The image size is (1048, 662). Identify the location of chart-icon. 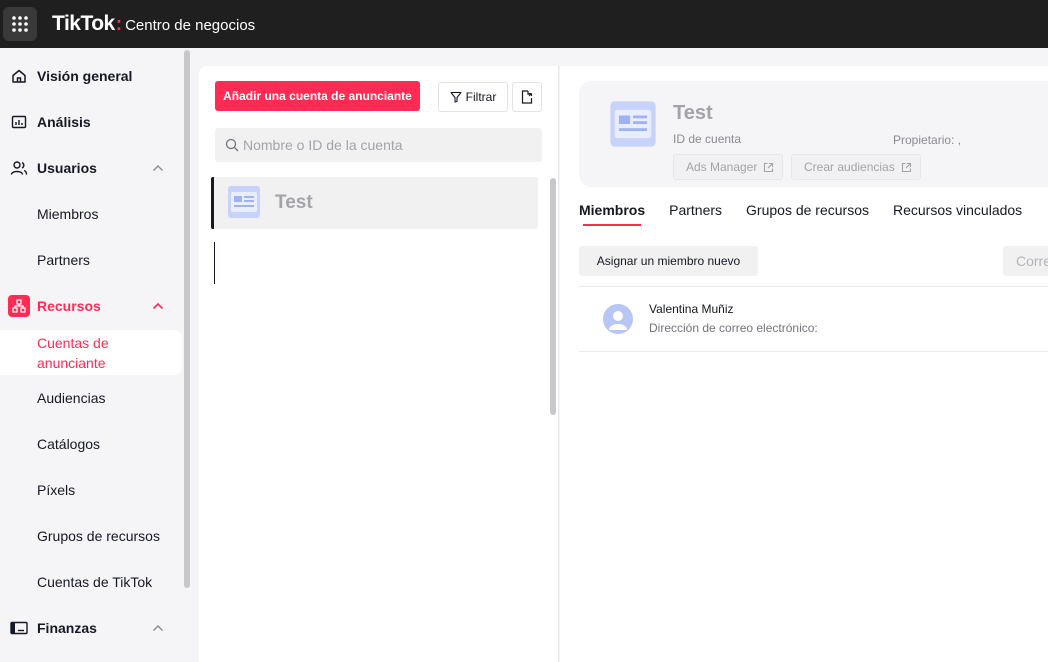
(19, 122).